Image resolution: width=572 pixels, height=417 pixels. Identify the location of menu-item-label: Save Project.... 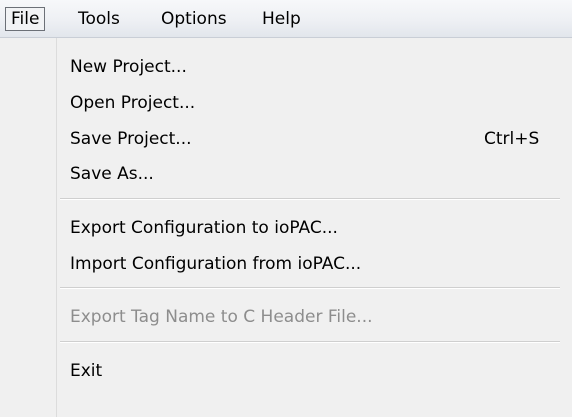
(131, 139).